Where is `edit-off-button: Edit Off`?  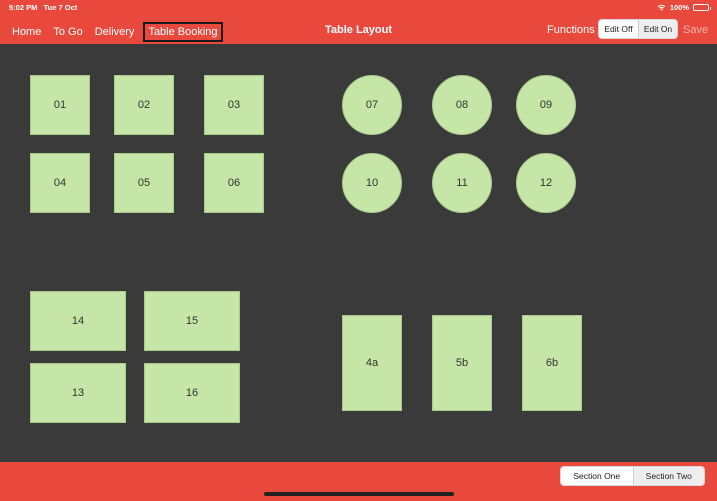 edit-off-button: Edit Off is located at coordinates (618, 29).